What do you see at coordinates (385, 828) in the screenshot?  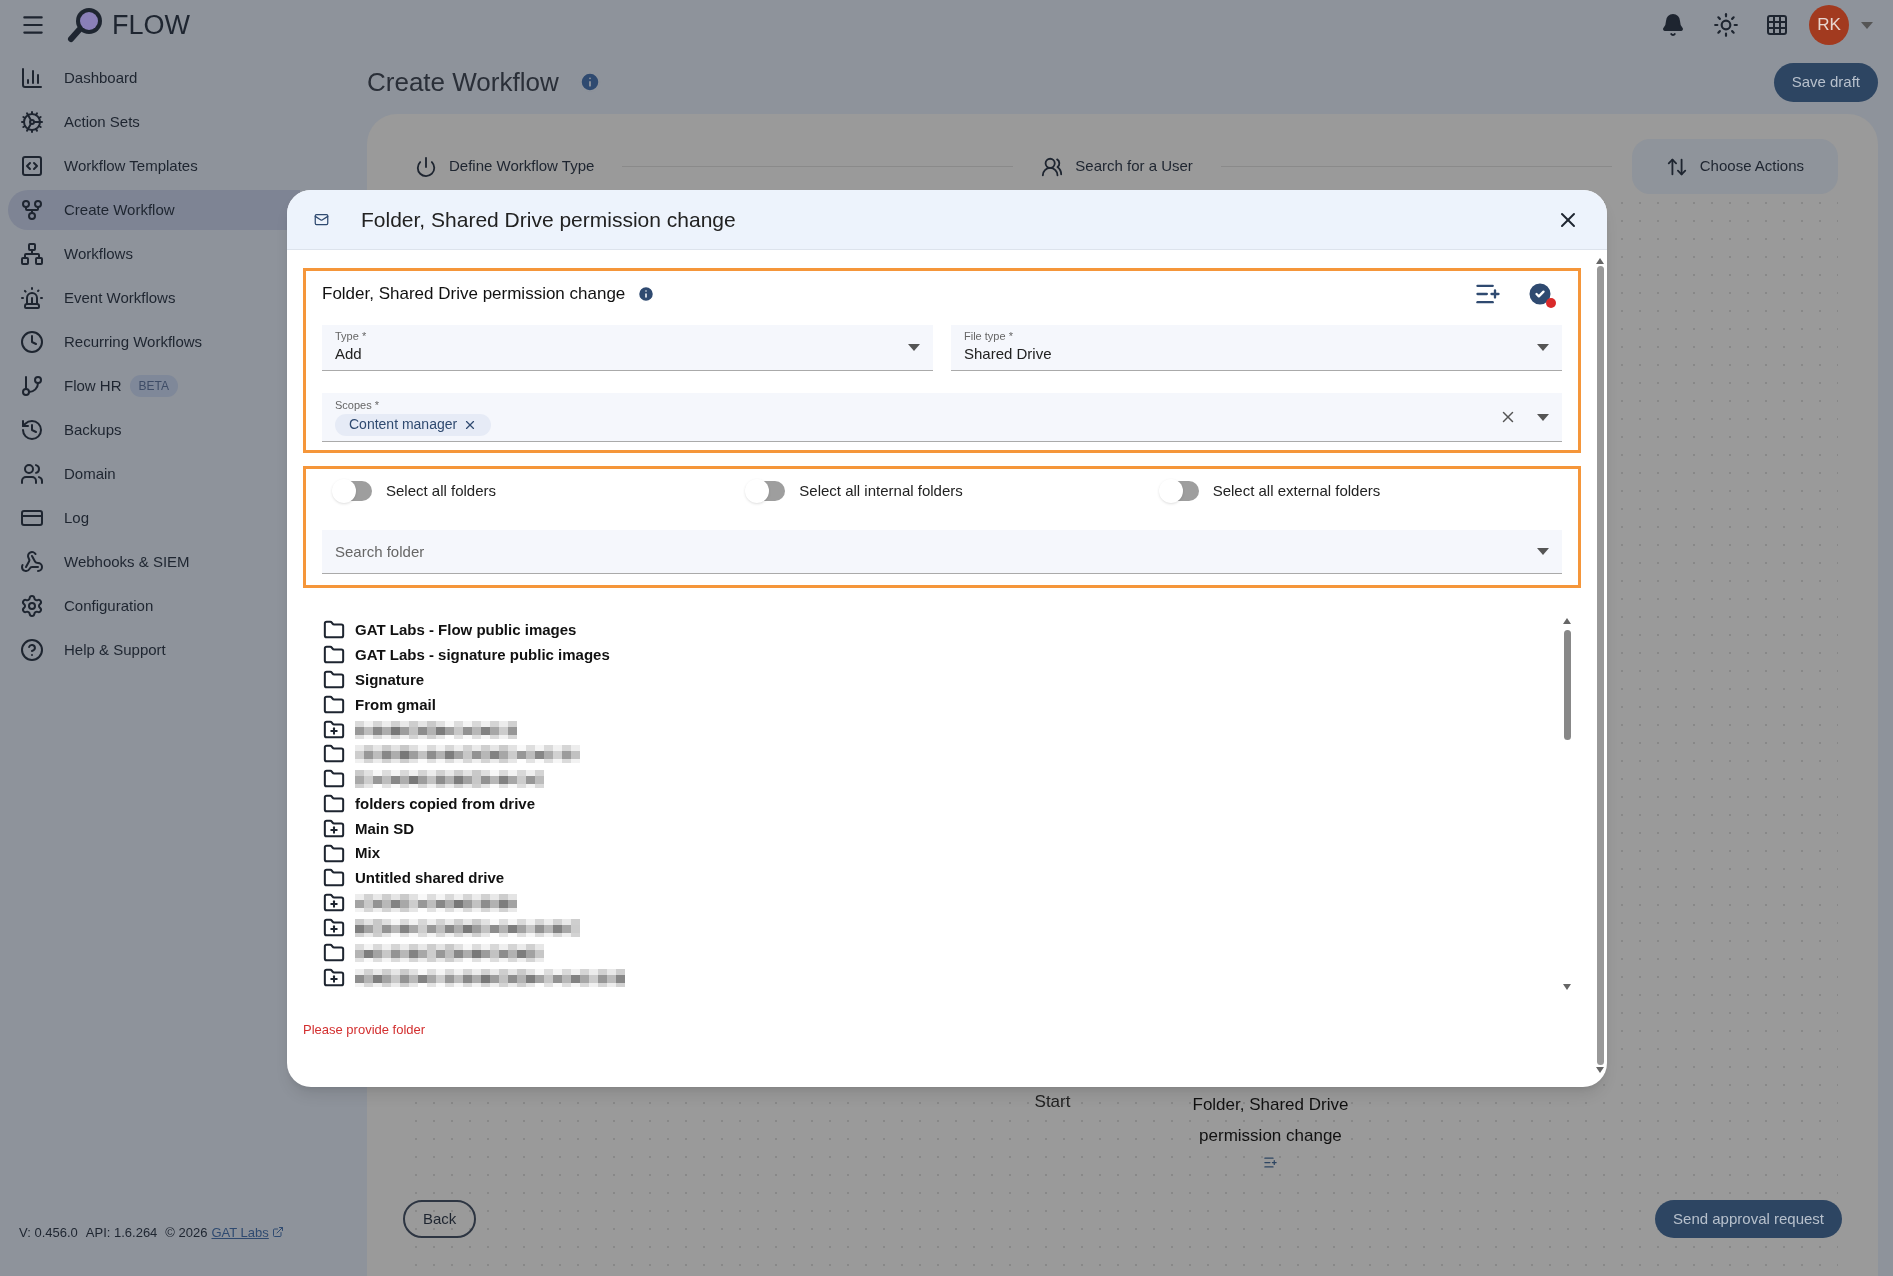 I see `folder-item: Main SD` at bounding box center [385, 828].